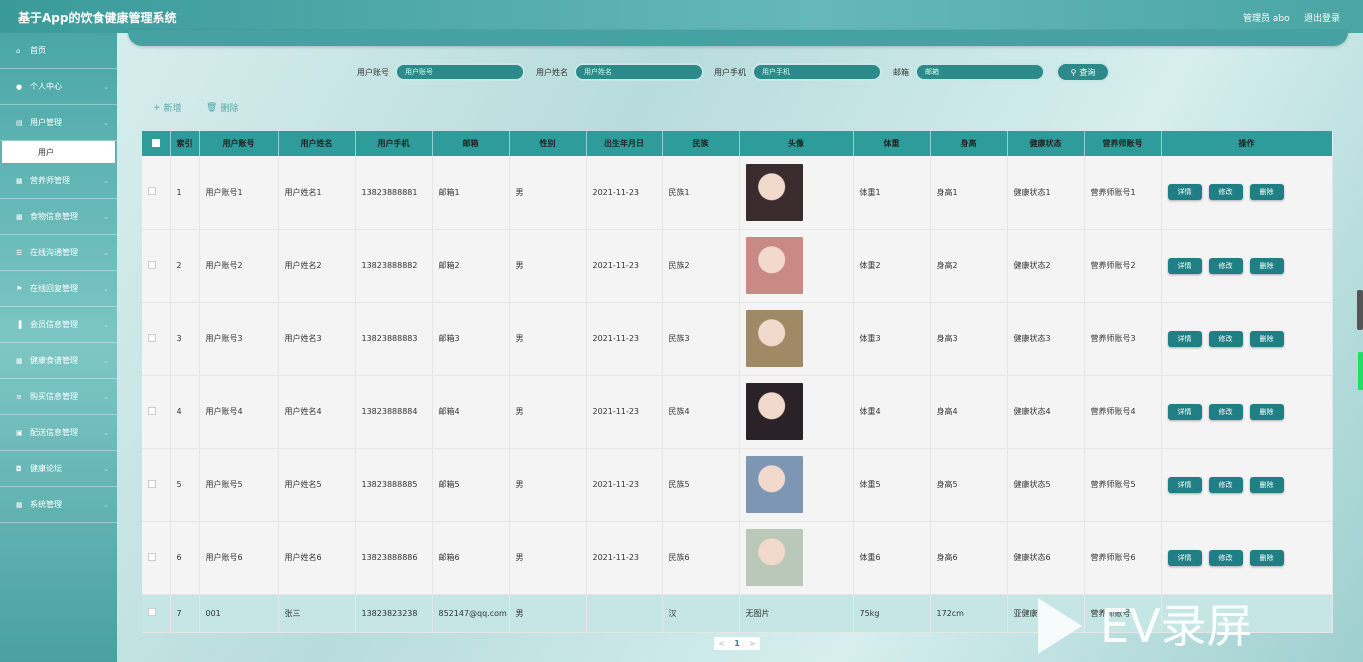 The width and height of the screenshot is (1363, 662). What do you see at coordinates (19, 86) in the screenshot?
I see `user-icon: ●` at bounding box center [19, 86].